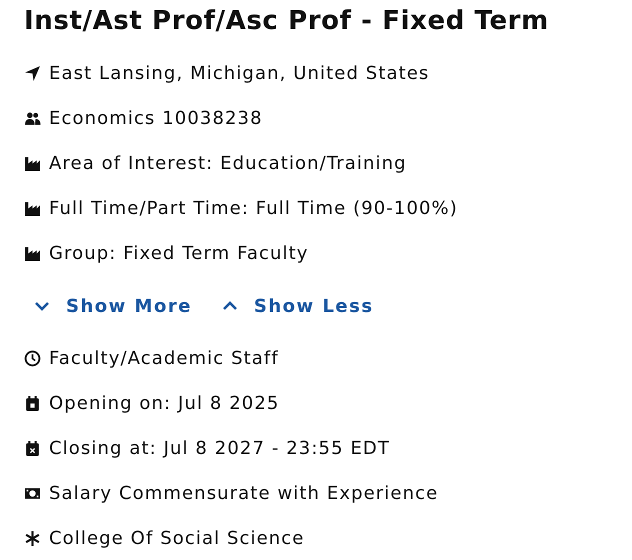  I want to click on detail-text: East Lansing, Michigan, United States, so click(239, 74).